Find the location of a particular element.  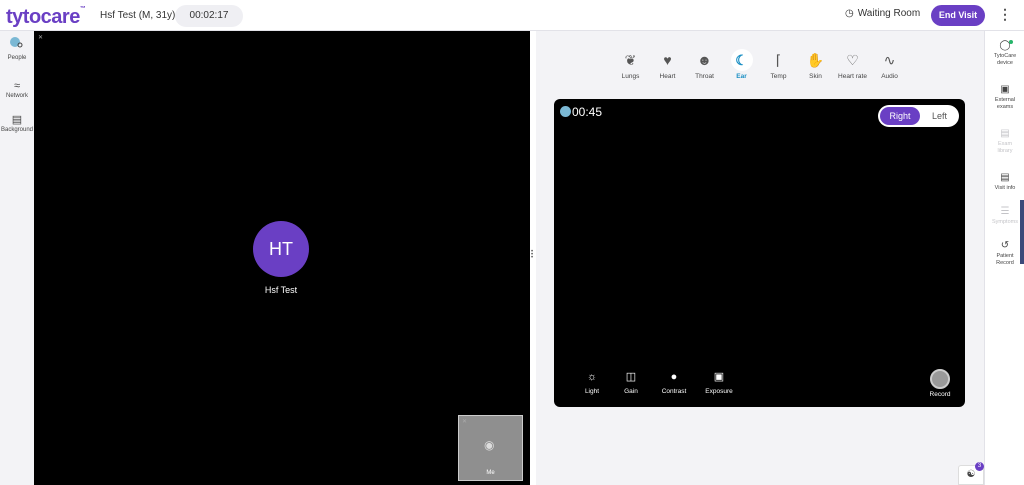

participant-name: Hsf Test is located at coordinates (281, 290).